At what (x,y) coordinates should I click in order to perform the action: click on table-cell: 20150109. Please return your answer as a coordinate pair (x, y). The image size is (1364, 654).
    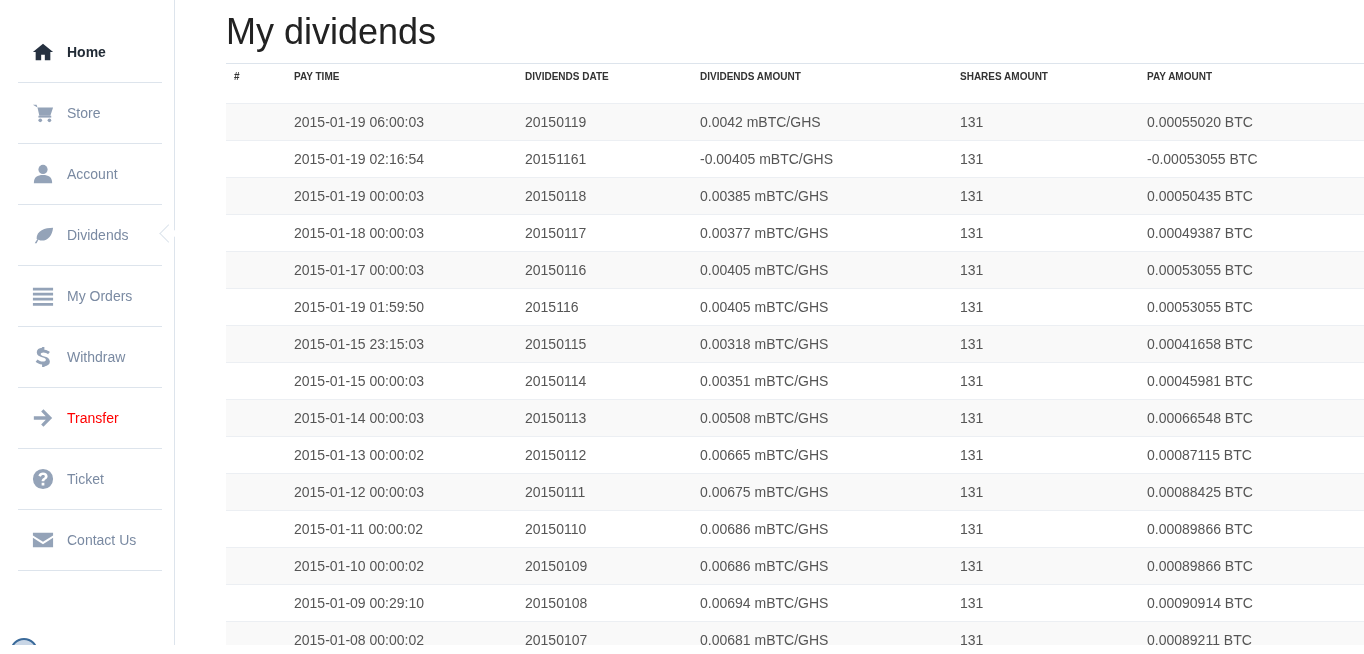
    Looking at the image, I should click on (556, 566).